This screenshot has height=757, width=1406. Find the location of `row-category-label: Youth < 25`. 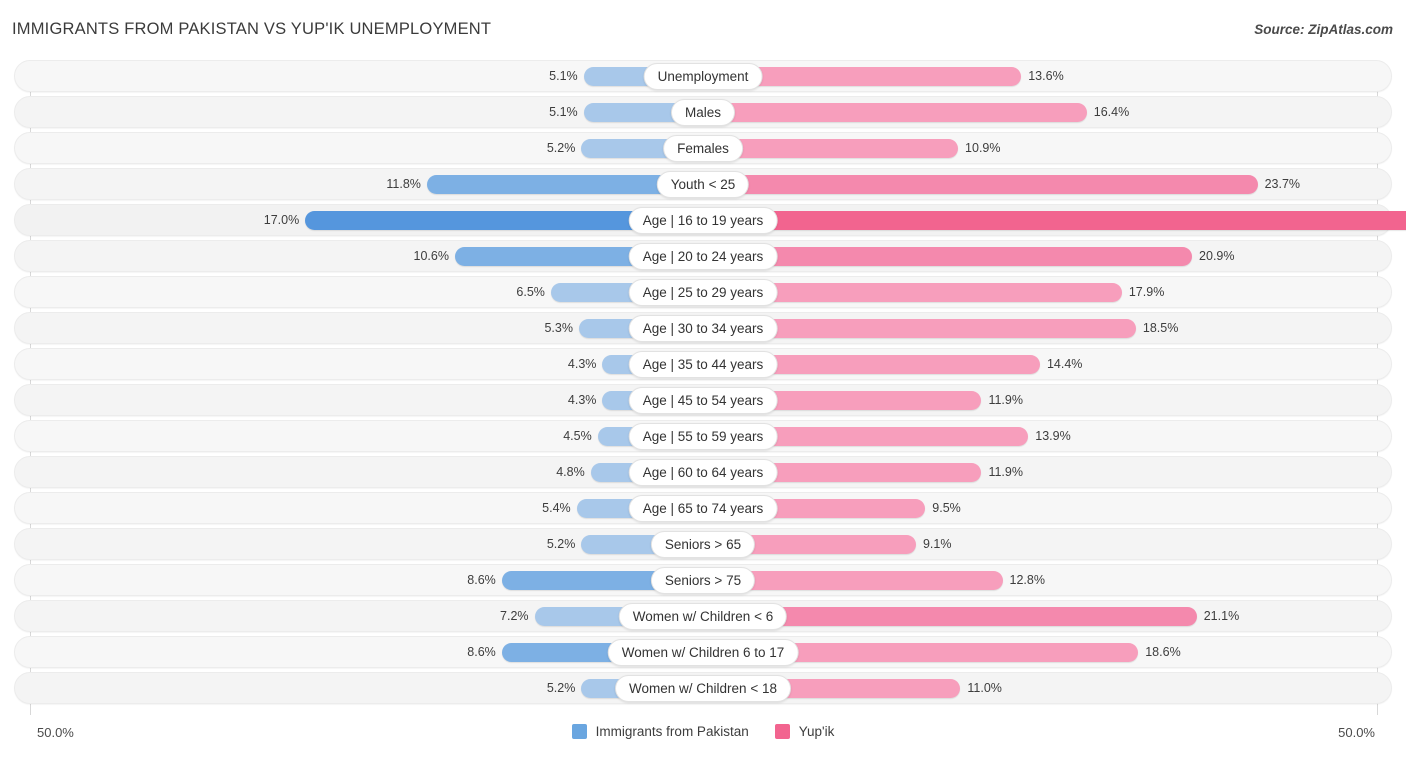

row-category-label: Youth < 25 is located at coordinates (703, 184).